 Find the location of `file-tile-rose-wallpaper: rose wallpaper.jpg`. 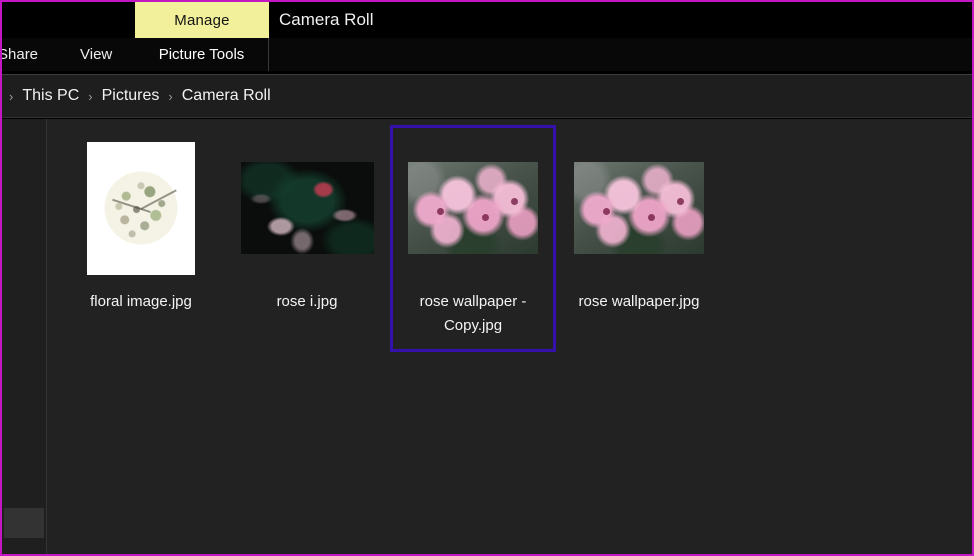

file-tile-rose-wallpaper: rose wallpaper.jpg is located at coordinates (639, 226).